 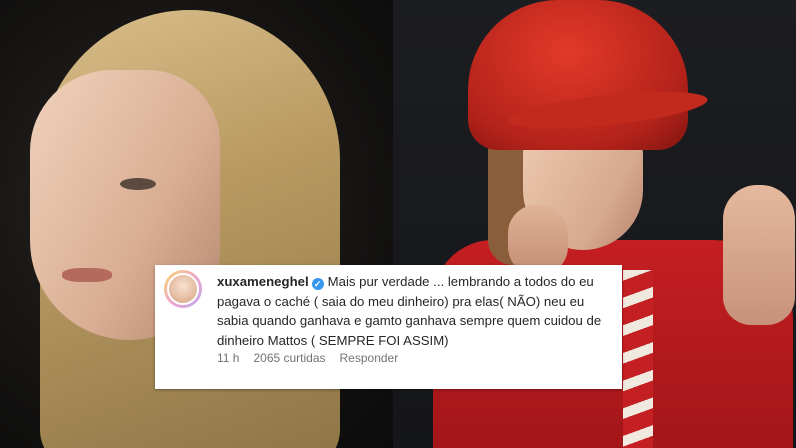 What do you see at coordinates (138, 184) in the screenshot?
I see `eye-shape` at bounding box center [138, 184].